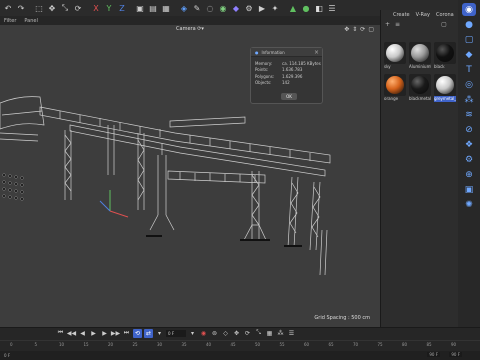 The height and width of the screenshot is (360, 480). What do you see at coordinates (82, 333) in the screenshot?
I see `prev-frame-icon: ◀` at bounding box center [82, 333].